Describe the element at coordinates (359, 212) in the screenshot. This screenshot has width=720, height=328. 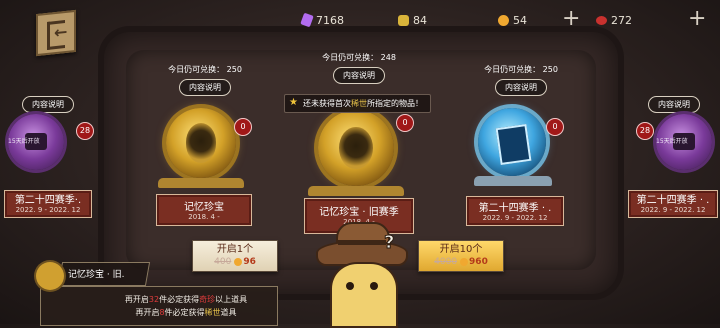
I see `card-title: 记忆珍宝 · 旧赛季` at that location.